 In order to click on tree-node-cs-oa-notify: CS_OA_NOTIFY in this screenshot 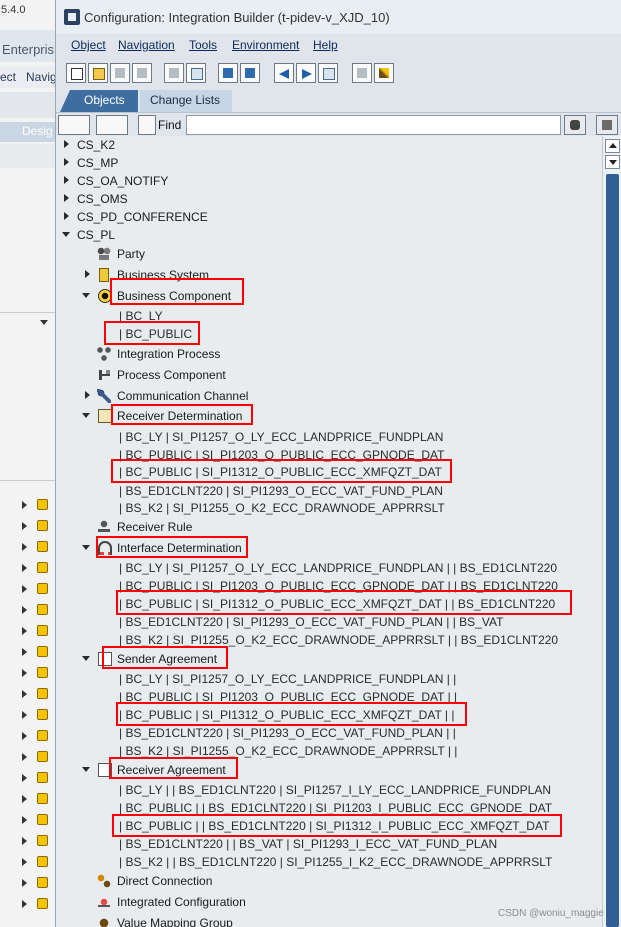, I will do `click(329, 181)`.